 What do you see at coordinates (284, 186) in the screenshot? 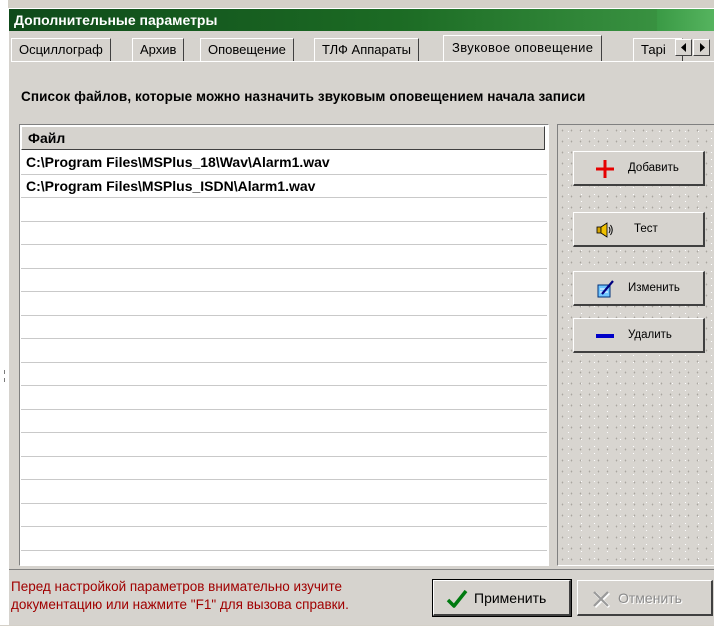
I see `table-row: C:\Program Files\MSPlus_ISDN\Alarm1.wav` at bounding box center [284, 186].